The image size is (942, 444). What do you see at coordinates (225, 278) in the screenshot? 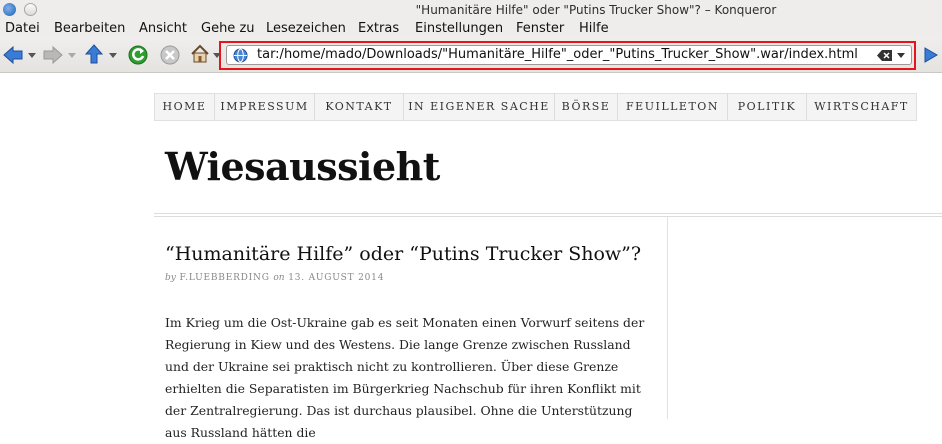
I see `post-author: F.LUEBBERDING` at bounding box center [225, 278].